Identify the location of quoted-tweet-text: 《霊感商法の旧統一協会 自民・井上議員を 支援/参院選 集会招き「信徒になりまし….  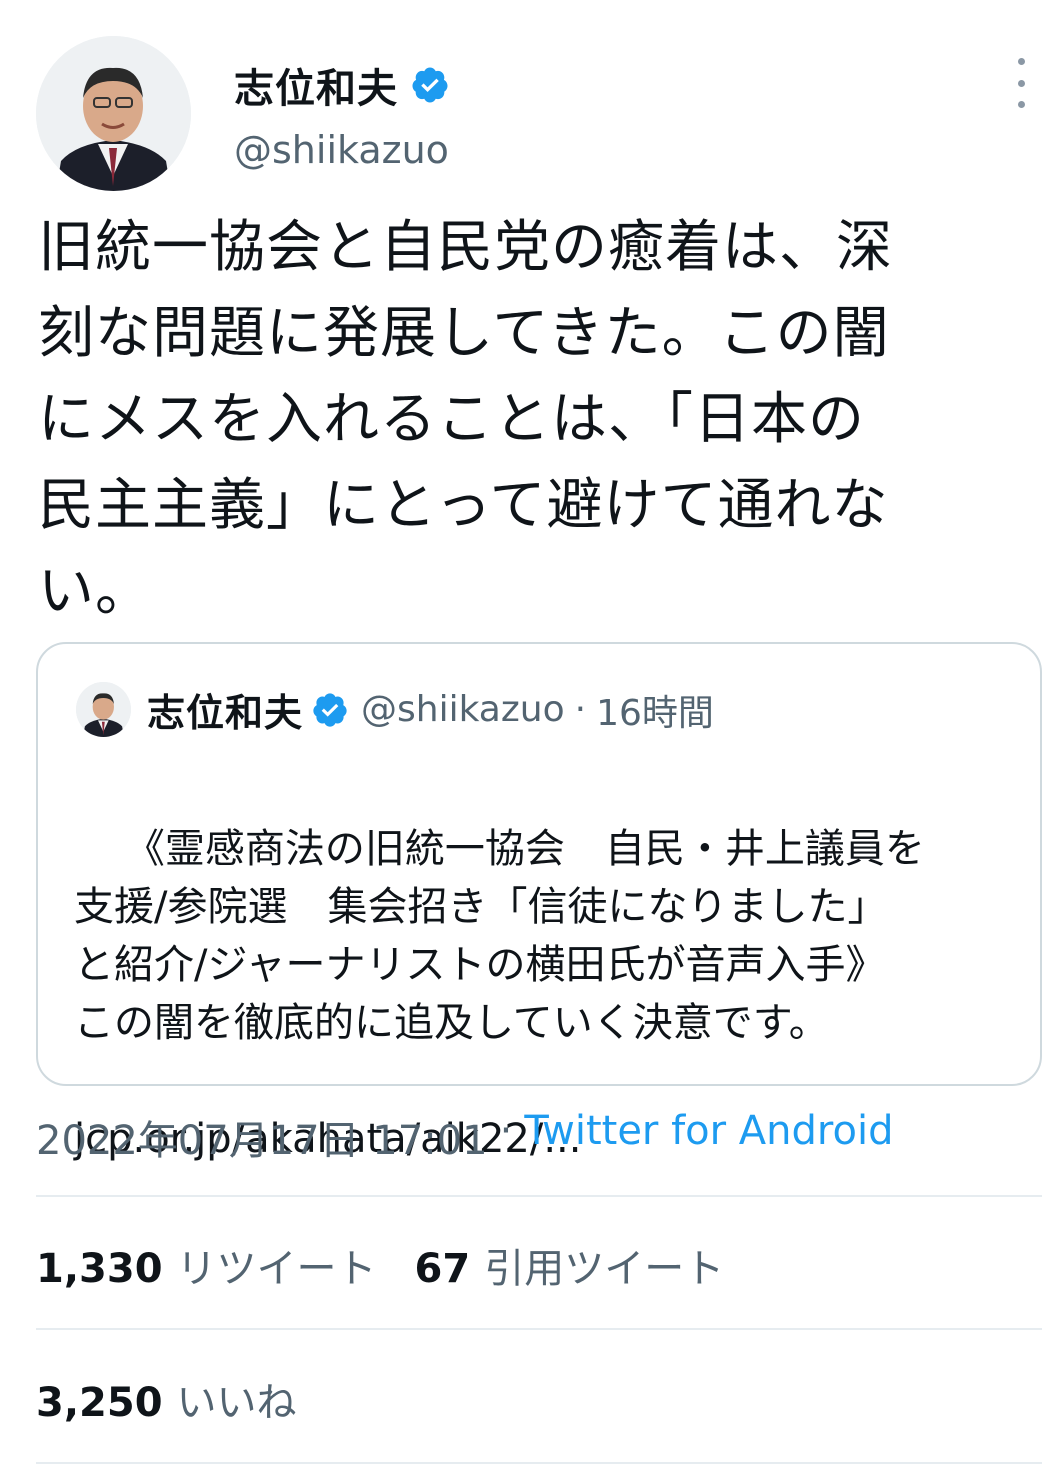
(499, 936).